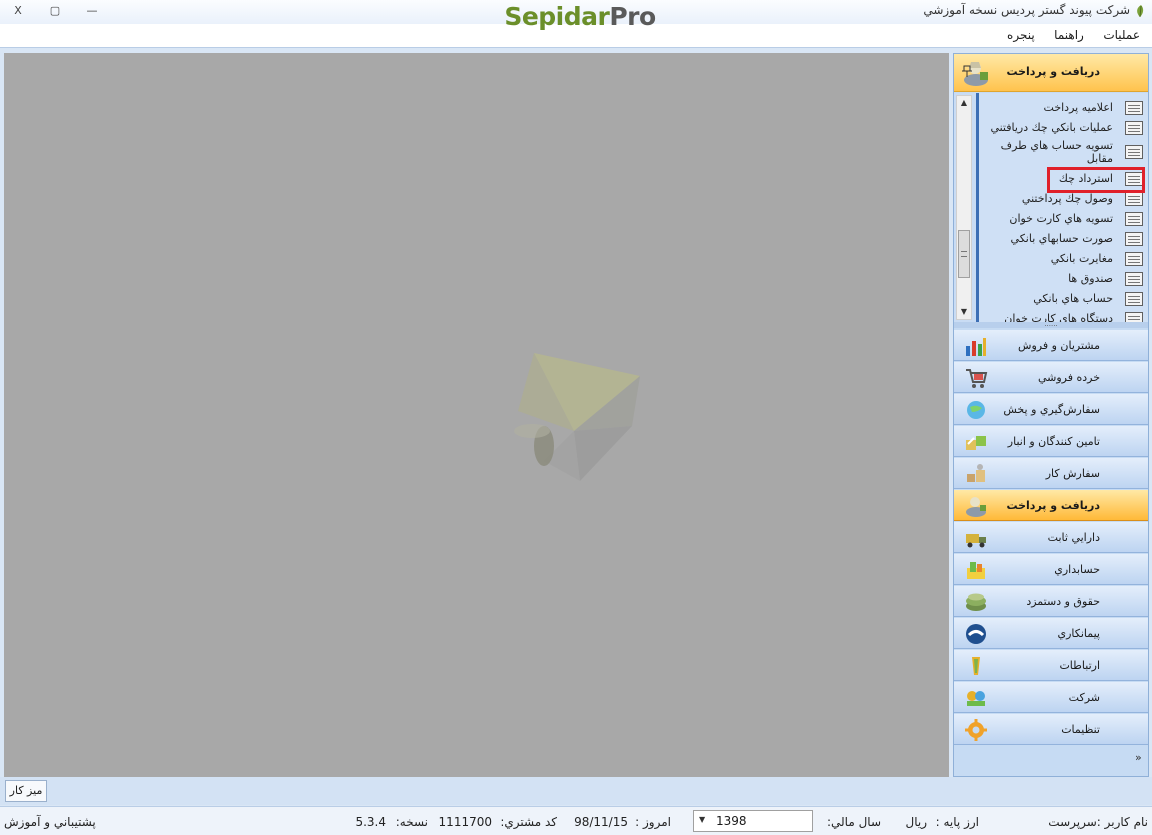 This screenshot has height=835, width=1152. I want to click on chevron-down-icon: ▼, so click(702, 819).